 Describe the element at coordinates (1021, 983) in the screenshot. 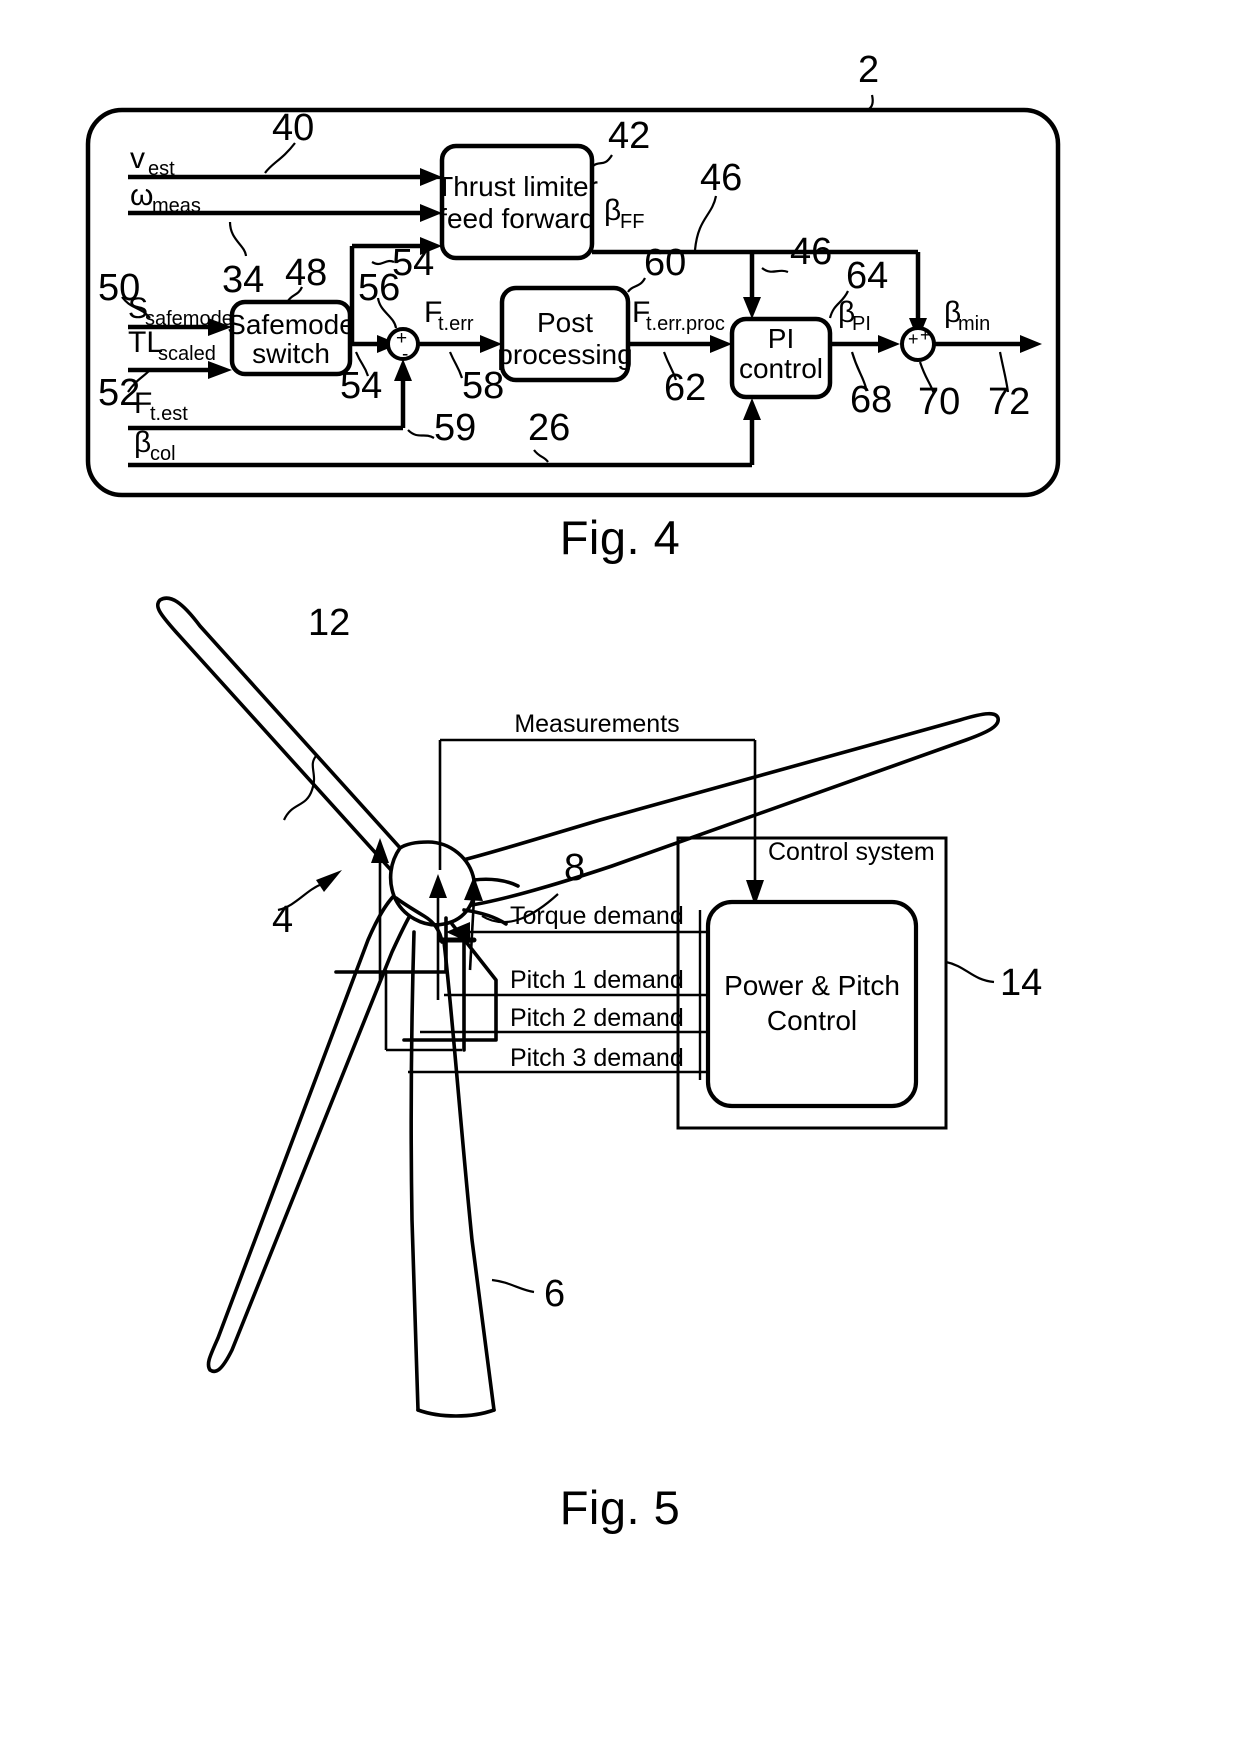

I see `ref-number-14: 14` at that location.